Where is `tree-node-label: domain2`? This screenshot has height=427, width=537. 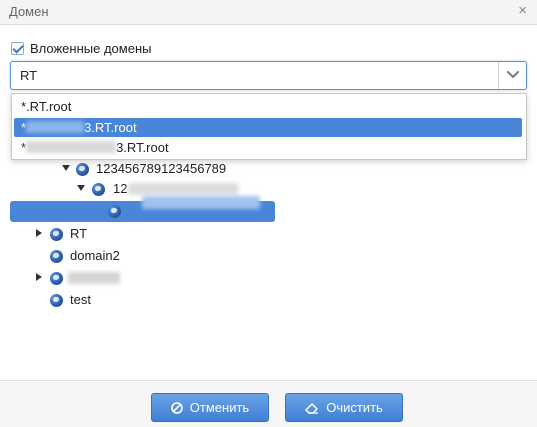 tree-node-label: domain2 is located at coordinates (95, 255).